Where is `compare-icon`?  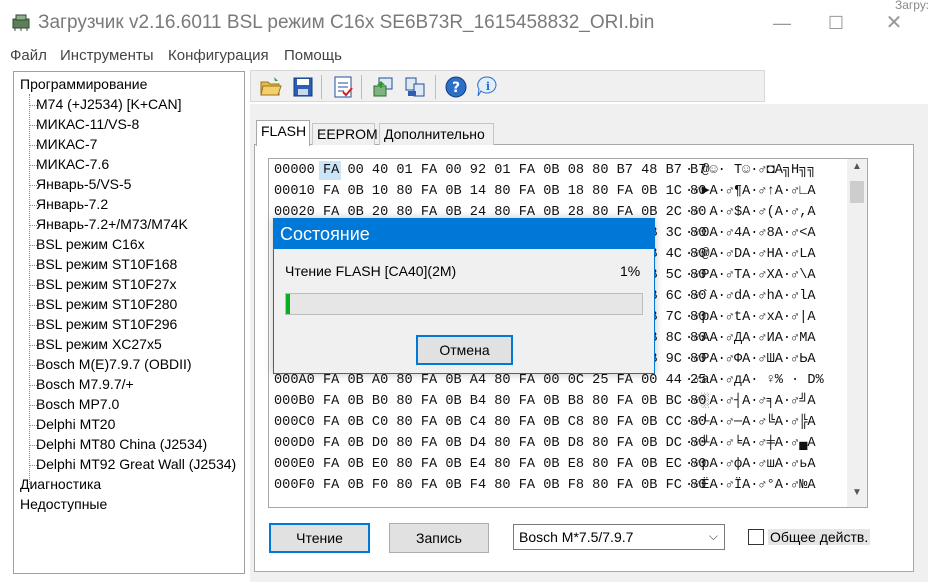 compare-icon is located at coordinates (415, 87).